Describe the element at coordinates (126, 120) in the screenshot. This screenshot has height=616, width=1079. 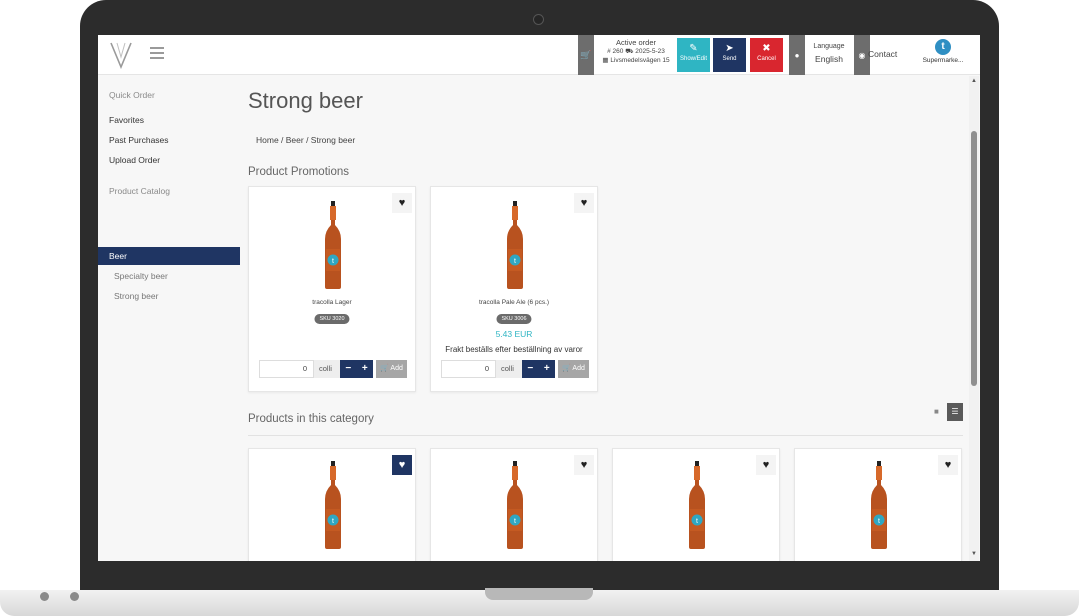
I see `sidebar-item-favorites: Favorites` at that location.